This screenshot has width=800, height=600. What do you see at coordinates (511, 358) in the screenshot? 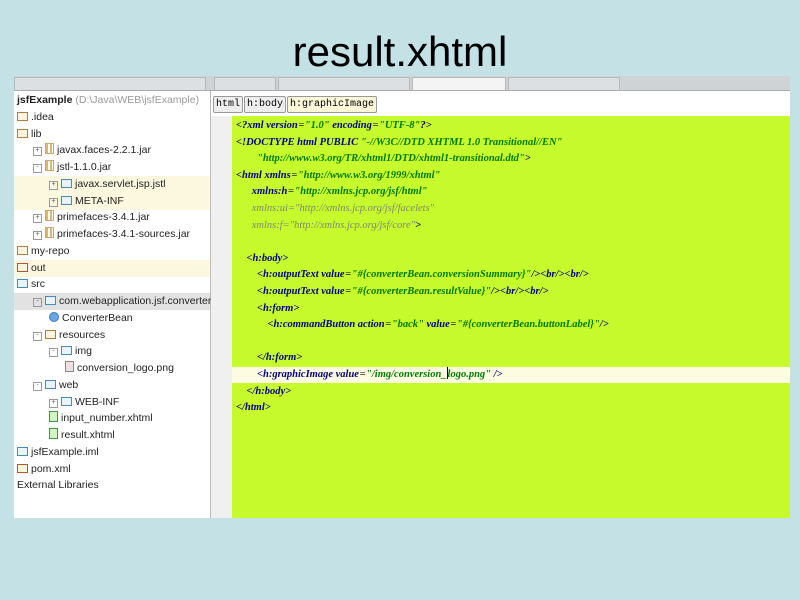
I see `code-line: </h:form>` at bounding box center [511, 358].